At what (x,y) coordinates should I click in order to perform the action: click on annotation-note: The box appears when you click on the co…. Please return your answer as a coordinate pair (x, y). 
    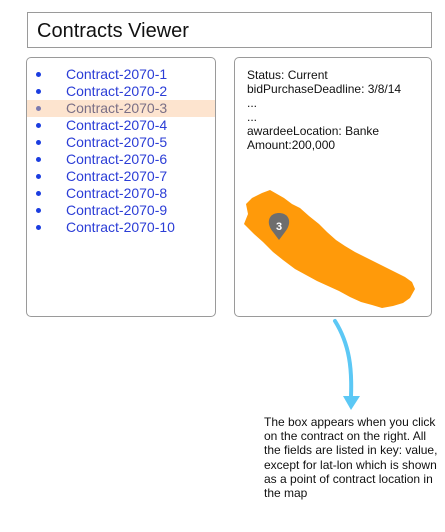
    Looking at the image, I should click on (351, 458).